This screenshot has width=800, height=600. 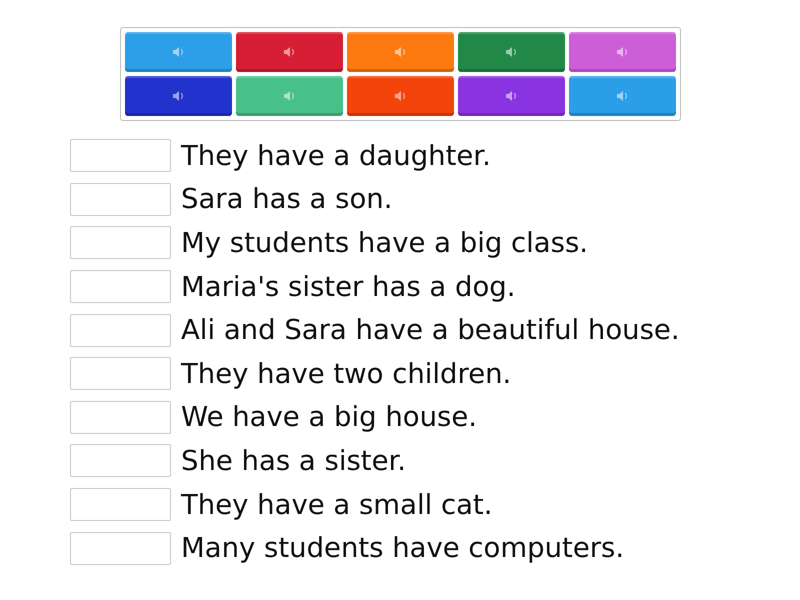 I want to click on sentence-text: My students have a big class., so click(x=384, y=242).